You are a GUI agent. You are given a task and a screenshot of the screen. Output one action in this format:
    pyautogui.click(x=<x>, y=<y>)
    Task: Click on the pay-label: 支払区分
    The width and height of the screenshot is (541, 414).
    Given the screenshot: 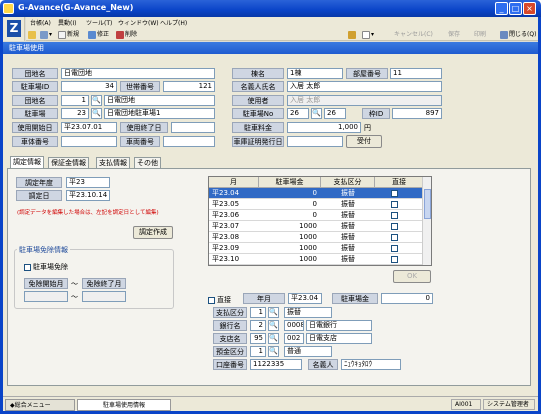 What is the action you would take?
    pyautogui.click(x=230, y=312)
    